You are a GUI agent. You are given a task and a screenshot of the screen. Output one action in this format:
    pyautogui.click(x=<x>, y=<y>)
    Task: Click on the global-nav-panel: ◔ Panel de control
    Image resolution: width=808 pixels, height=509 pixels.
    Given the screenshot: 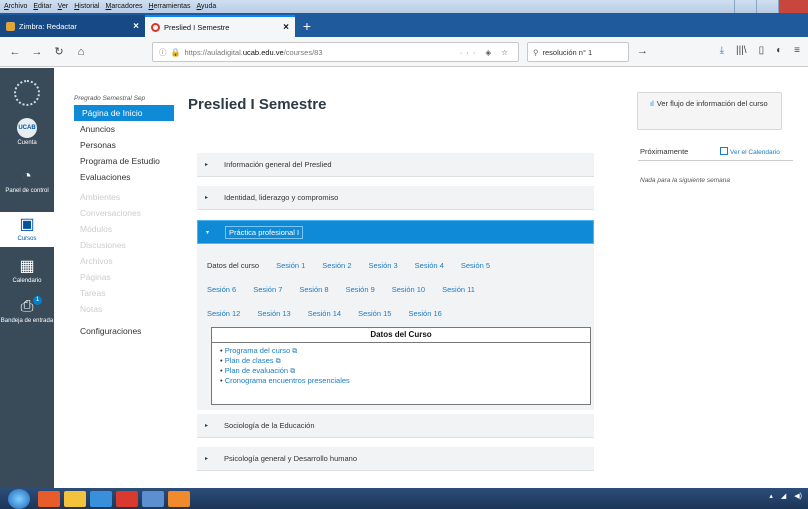 What is the action you would take?
    pyautogui.click(x=27, y=181)
    